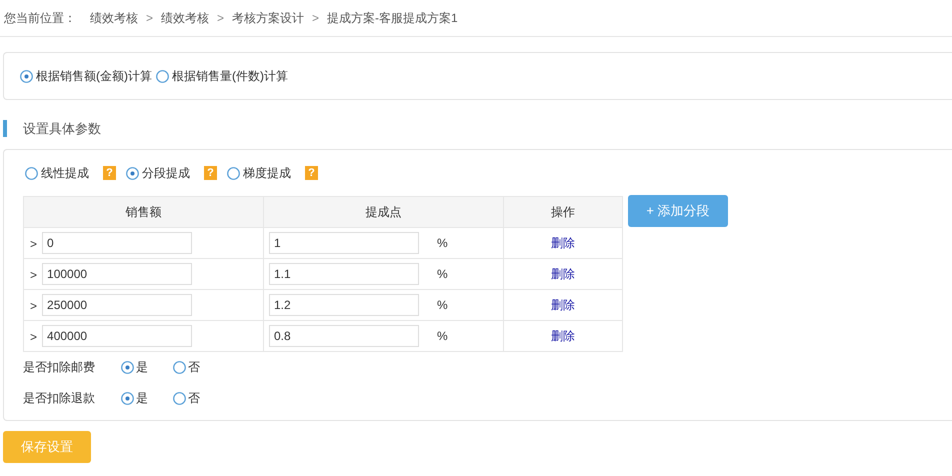 Image resolution: width=952 pixels, height=476 pixels. I want to click on column-header: 操作, so click(563, 212).